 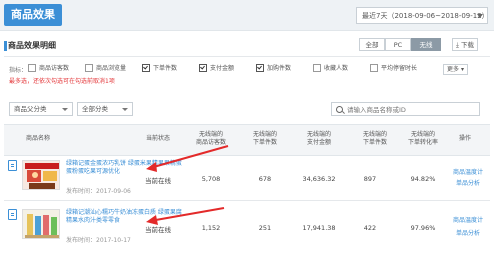 What do you see at coordinates (187, 185) in the screenshot?
I see `annotation-overlay` at bounding box center [187, 185].